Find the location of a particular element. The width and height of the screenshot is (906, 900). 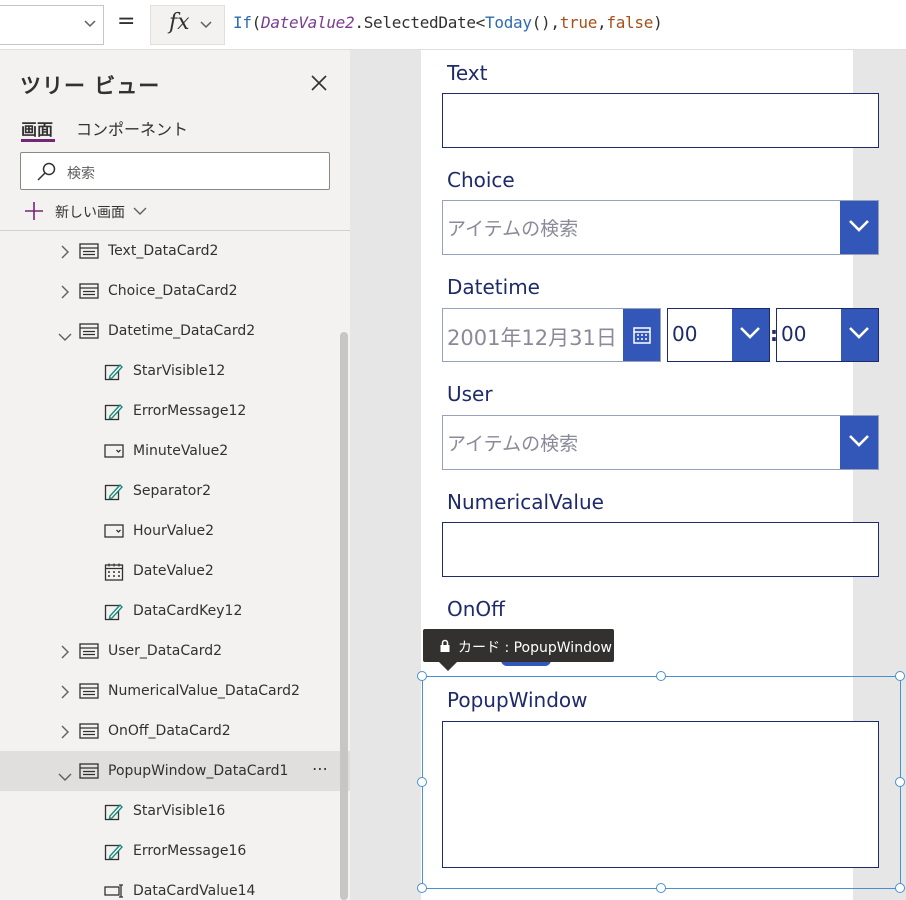

tooltip-text: カード : PopupWindow is located at coordinates (535, 648).